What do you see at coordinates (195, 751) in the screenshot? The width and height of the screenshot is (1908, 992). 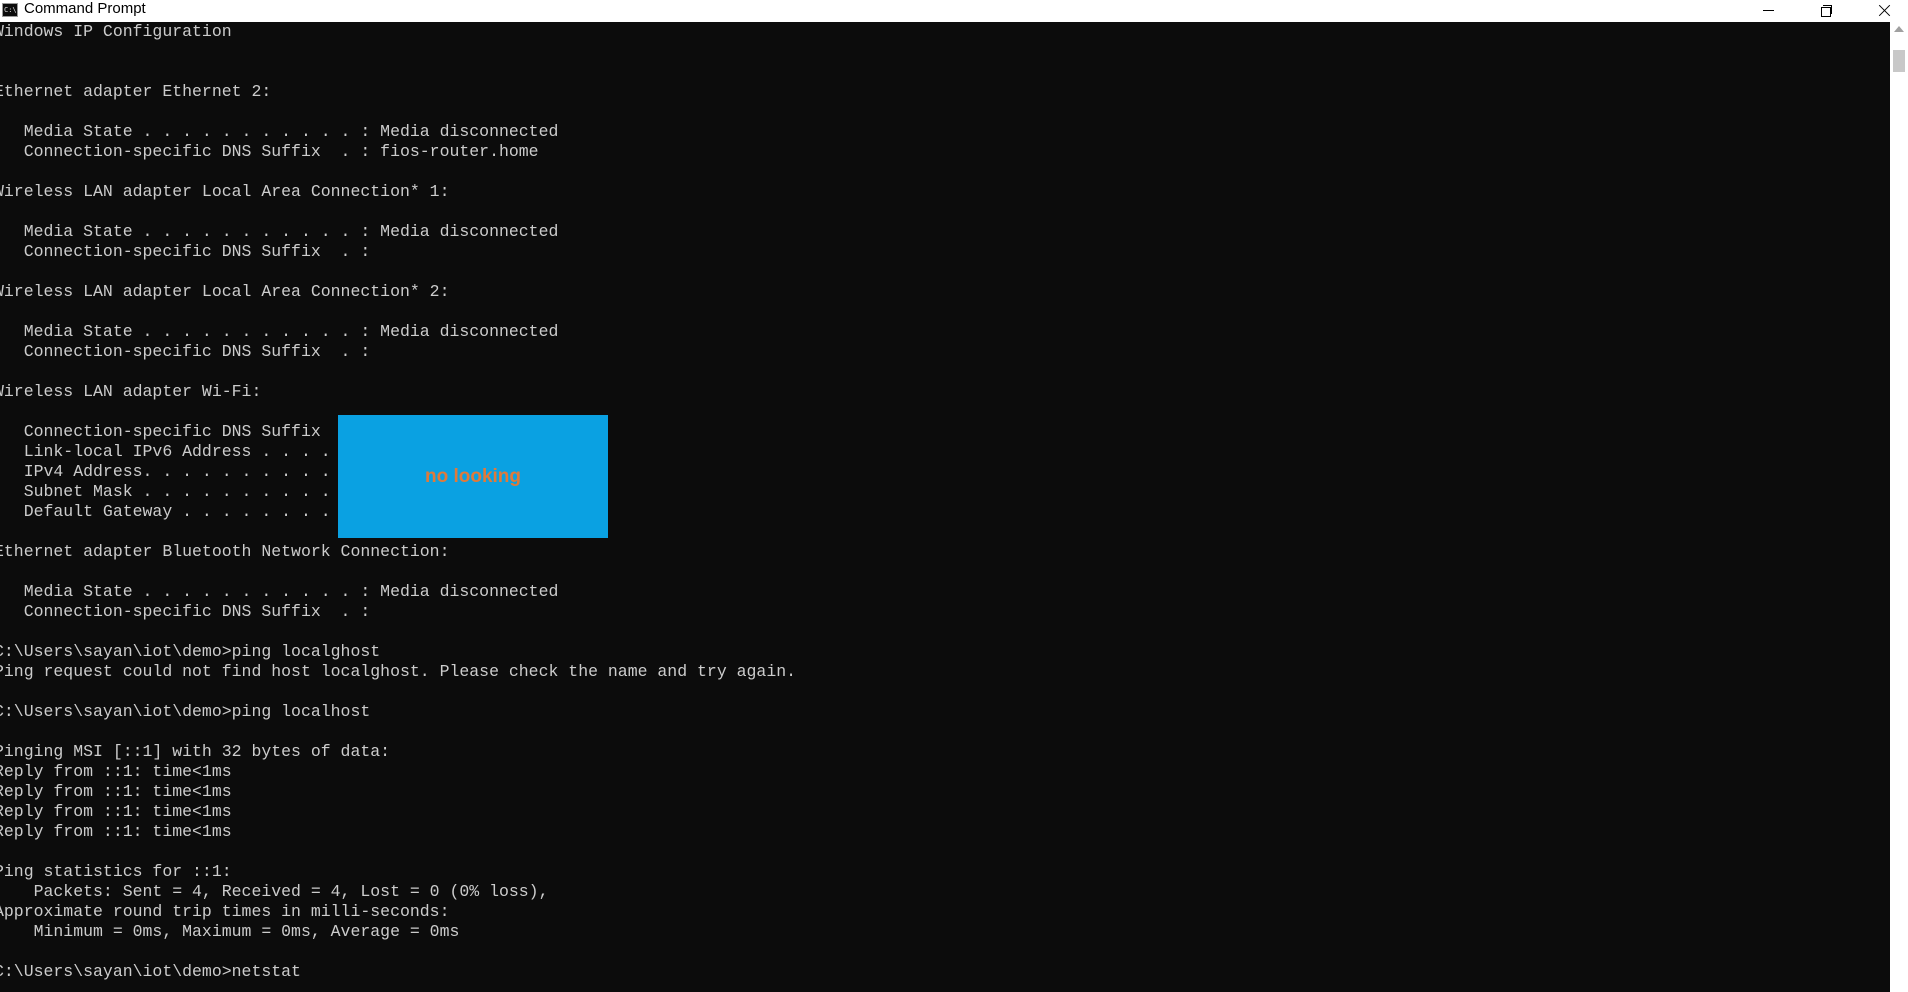 I see `console-line: Pinging MSI [::1] with 32 bytes of data:` at bounding box center [195, 751].